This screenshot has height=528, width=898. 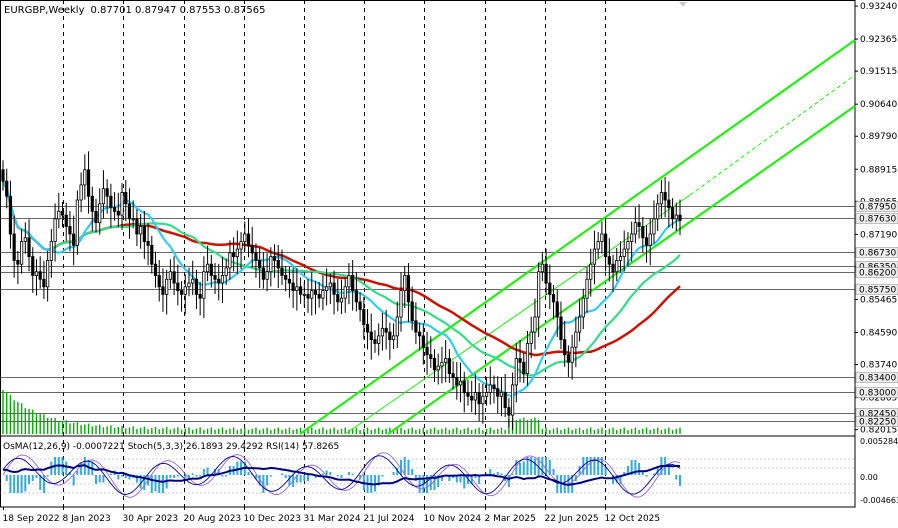 What do you see at coordinates (213, 519) in the screenshot?
I see `x-tick-label: 20 Aug 2023` at bounding box center [213, 519].